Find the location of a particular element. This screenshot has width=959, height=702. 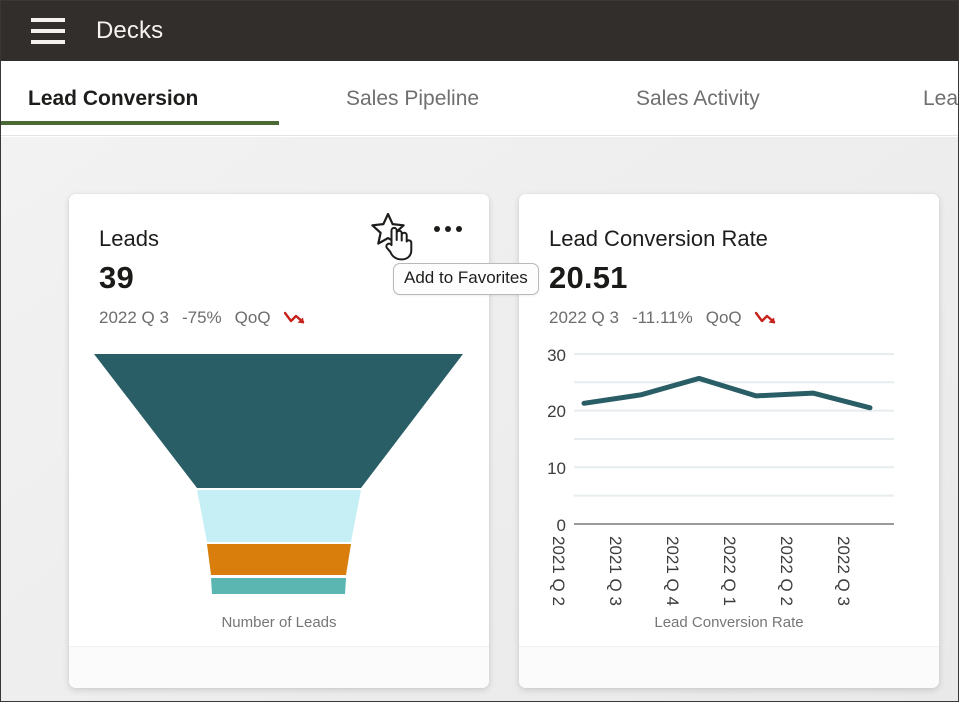

card-leads-delta: -75% is located at coordinates (201, 317).